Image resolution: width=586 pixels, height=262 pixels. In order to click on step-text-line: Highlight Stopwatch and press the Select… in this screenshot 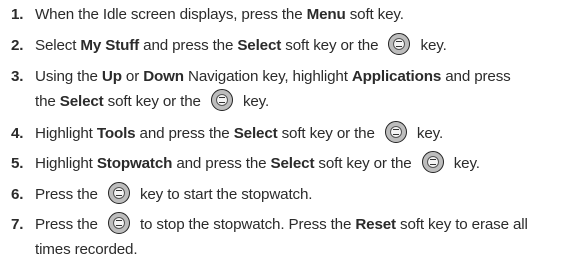, I will do `click(257, 163)`.